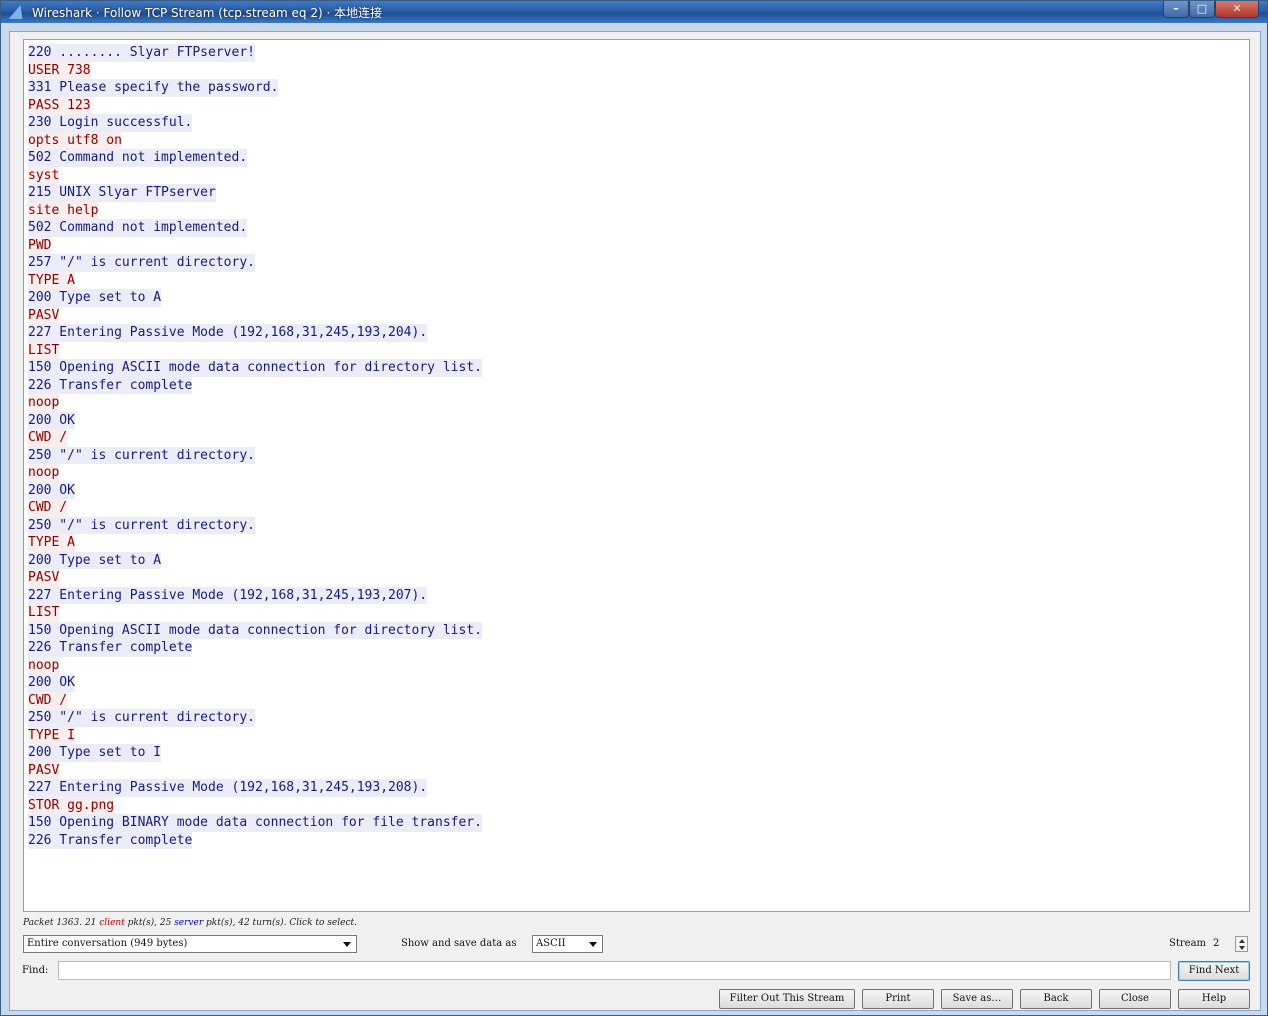  What do you see at coordinates (44, 175) in the screenshot?
I see `client-stream-line: syst` at bounding box center [44, 175].